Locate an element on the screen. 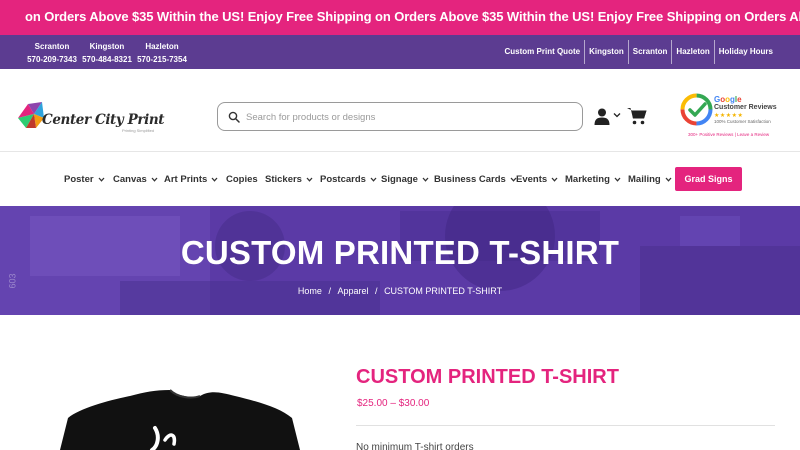 The image size is (800, 450). nav-item-label: Poster is located at coordinates (79, 179).